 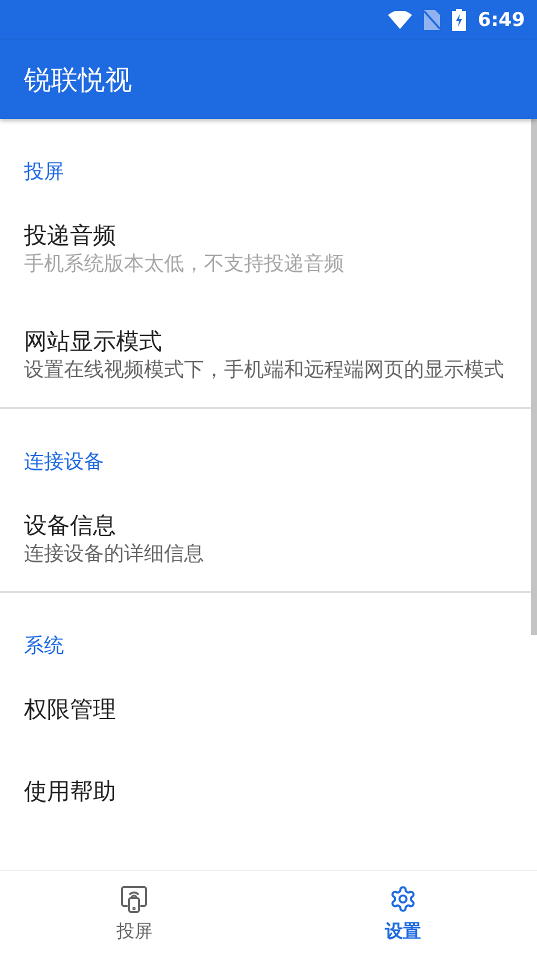 I want to click on item-summary: 手机系统版本太低，不支持投递音频, so click(x=184, y=263).